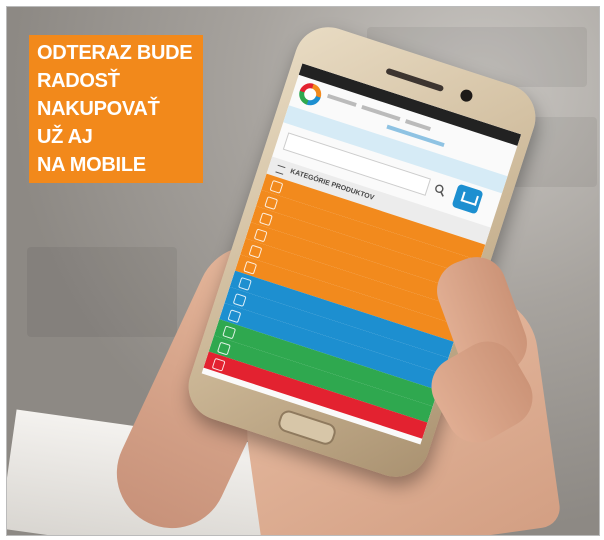 This screenshot has height=540, width=604. What do you see at coordinates (415, 80) in the screenshot?
I see `speaker-grille` at bounding box center [415, 80].